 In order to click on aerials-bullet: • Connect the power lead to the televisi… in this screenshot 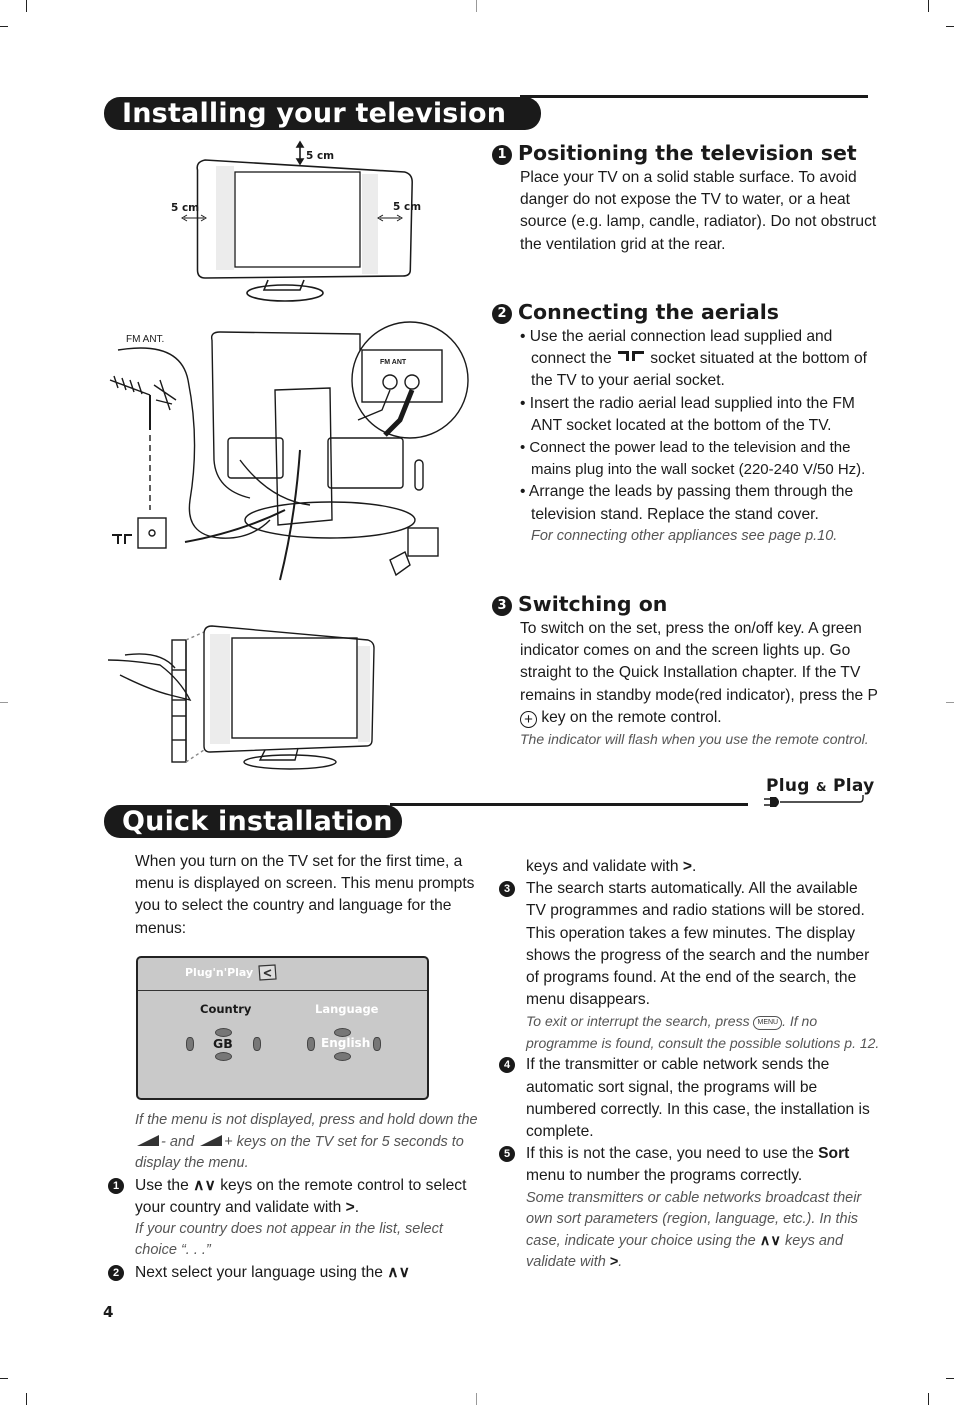, I will do `click(693, 459)`.